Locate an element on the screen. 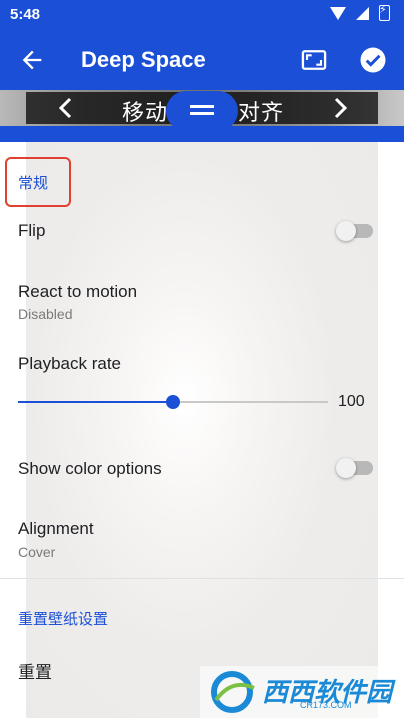 Image resolution: width=404 pixels, height=718 pixels. status-icons is located at coordinates (360, 12).